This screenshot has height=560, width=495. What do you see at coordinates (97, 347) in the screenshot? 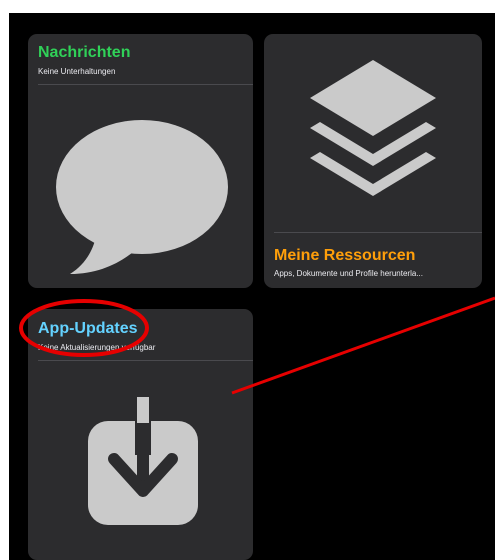
I see `tile-app-updates-subtitle: Keine Aktualisierungen verfügbar` at bounding box center [97, 347].